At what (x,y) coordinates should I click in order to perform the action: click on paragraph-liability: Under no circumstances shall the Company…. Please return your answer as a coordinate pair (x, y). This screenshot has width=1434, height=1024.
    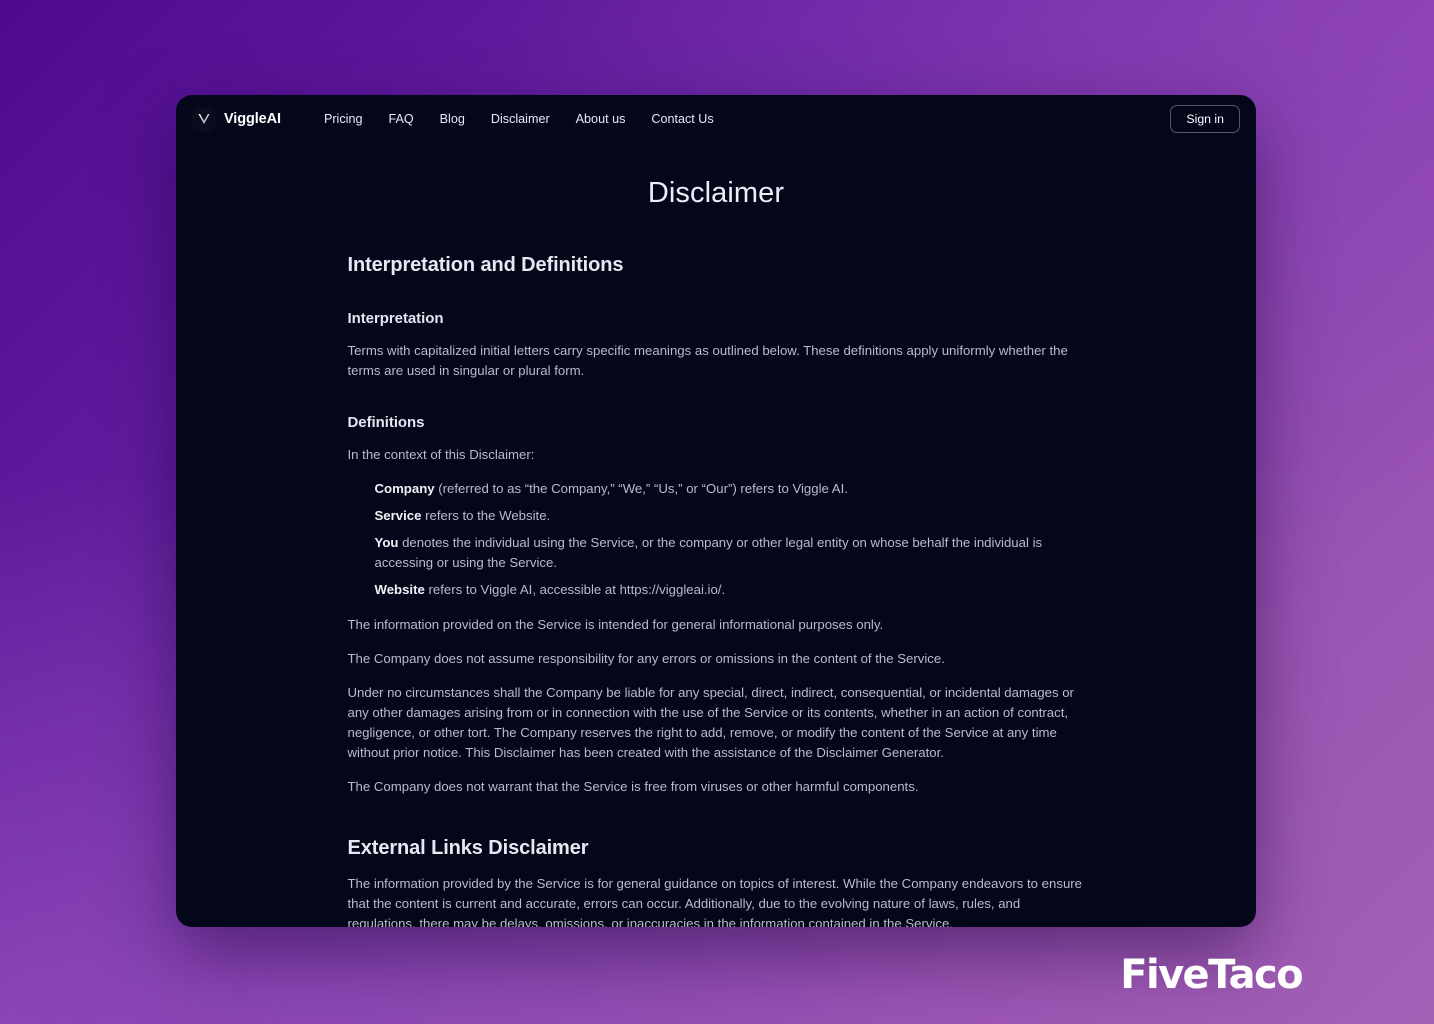
    Looking at the image, I should click on (710, 722).